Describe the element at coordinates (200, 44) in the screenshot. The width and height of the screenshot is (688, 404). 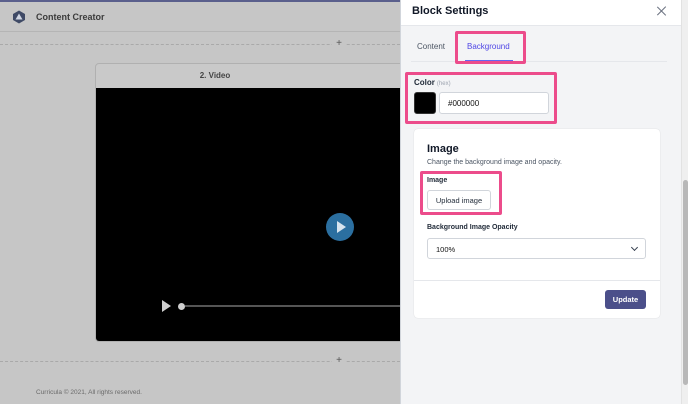
I see `add-block-row-top: +` at that location.